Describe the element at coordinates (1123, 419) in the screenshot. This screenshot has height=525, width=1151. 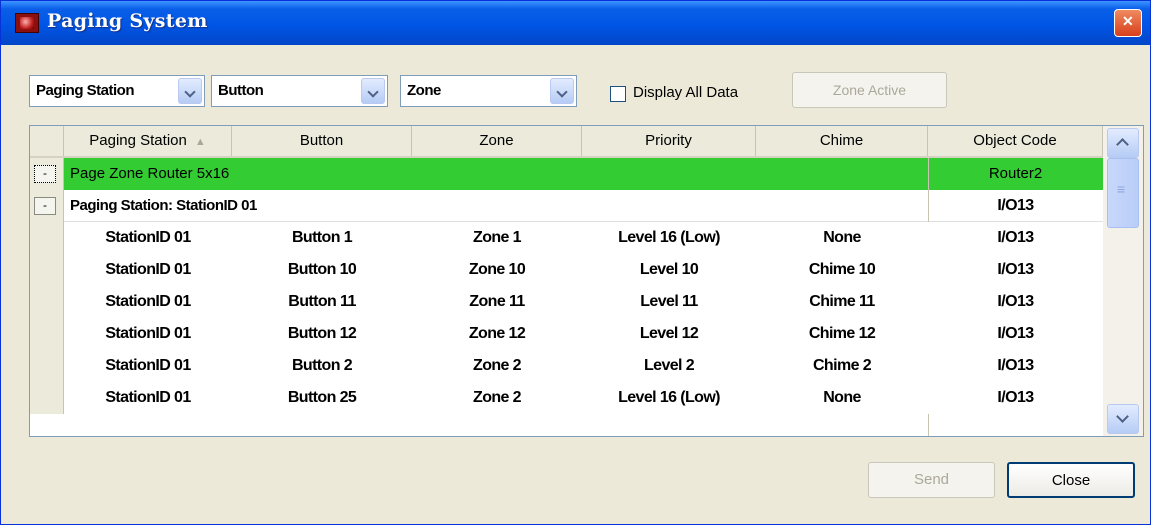
I see `scroll-down-icon` at that location.